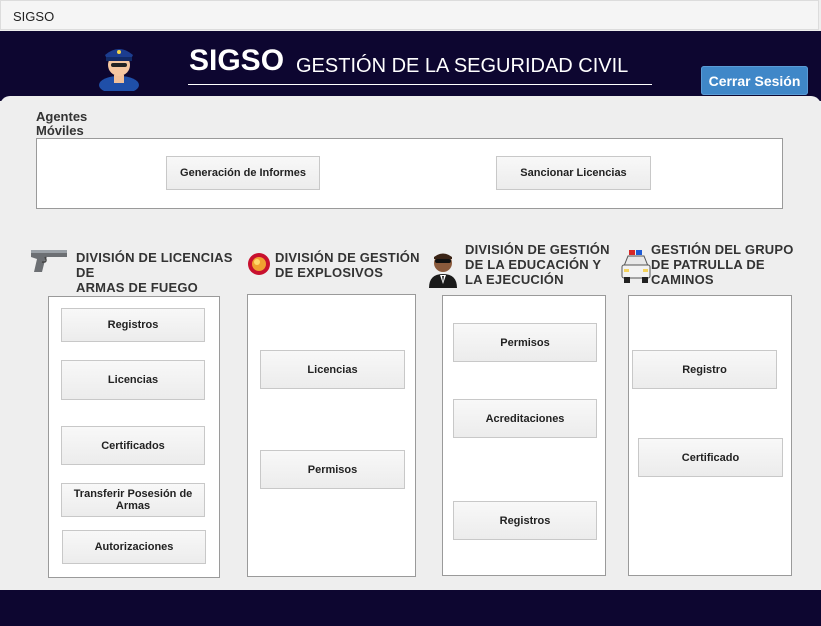 The height and width of the screenshot is (626, 821). What do you see at coordinates (754, 80) in the screenshot?
I see `logout-button: Cerrar Sesión` at bounding box center [754, 80].